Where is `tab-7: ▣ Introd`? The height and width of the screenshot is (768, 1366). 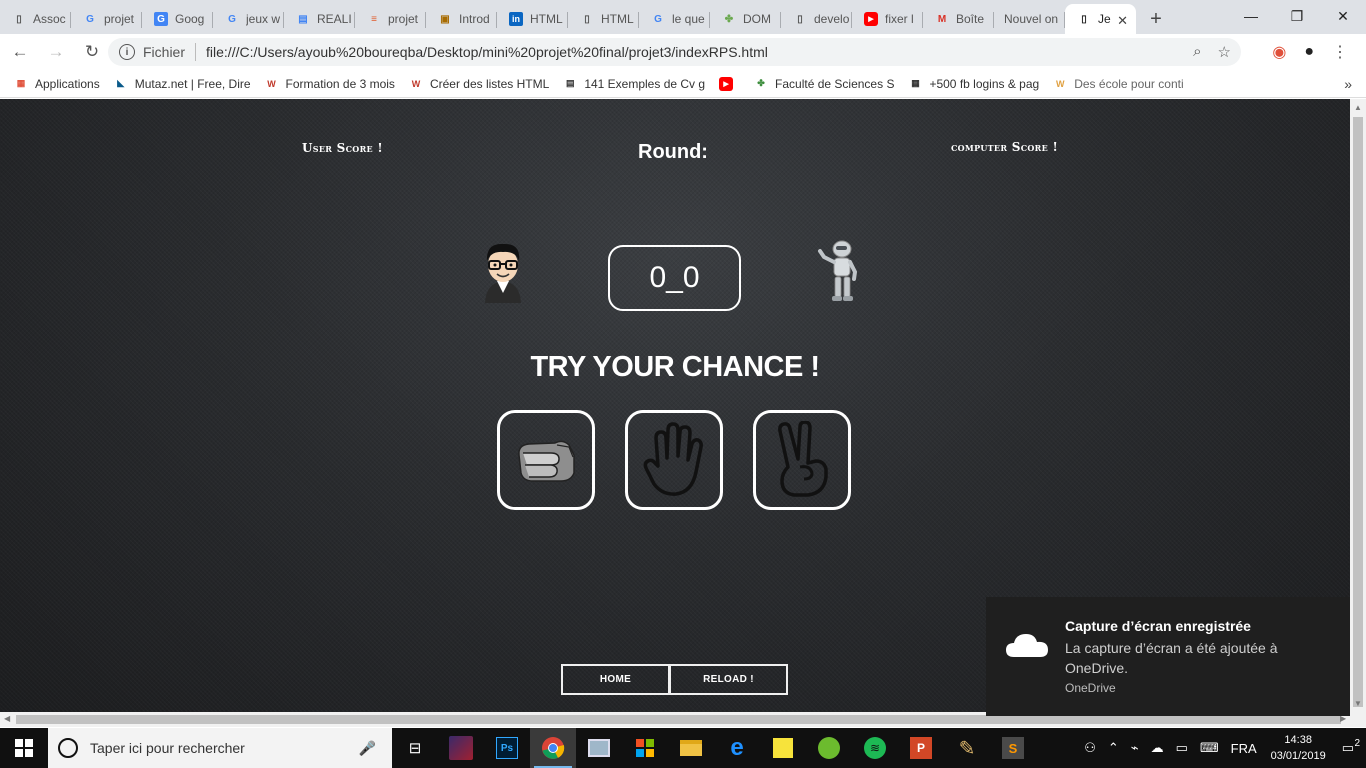 tab-7: ▣ Introd is located at coordinates (461, 19).